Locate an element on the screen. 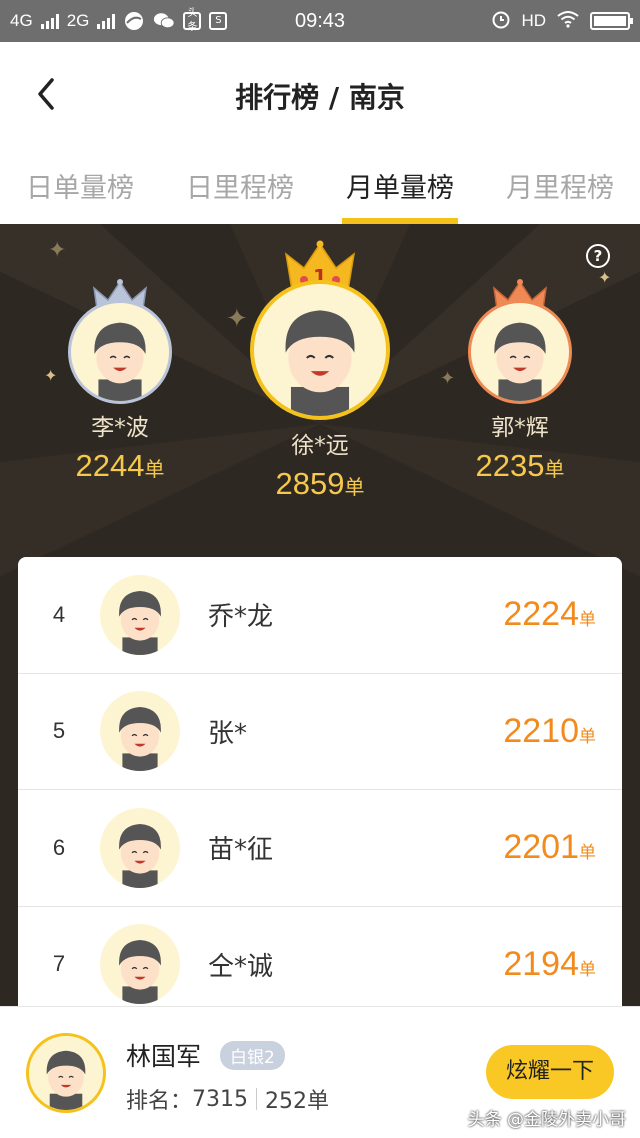 Image resolution: width=640 pixels, height=1138 pixels. list-score: 2210单 is located at coordinates (549, 730).